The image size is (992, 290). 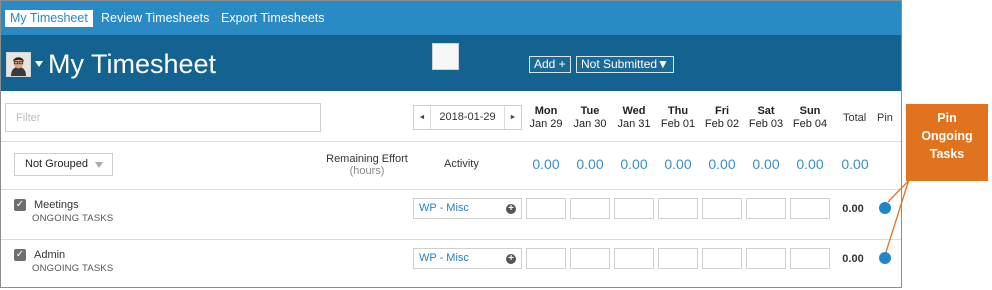 I want to click on day-total-sat: 0.00, so click(x=766, y=164).